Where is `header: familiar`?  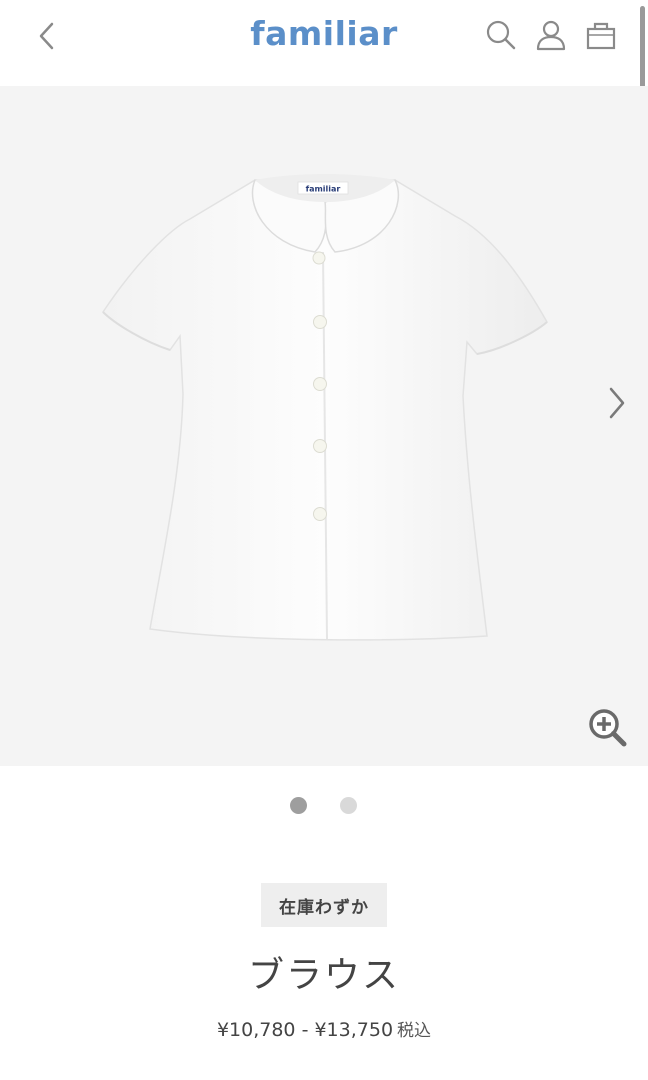
header: familiar is located at coordinates (324, 43).